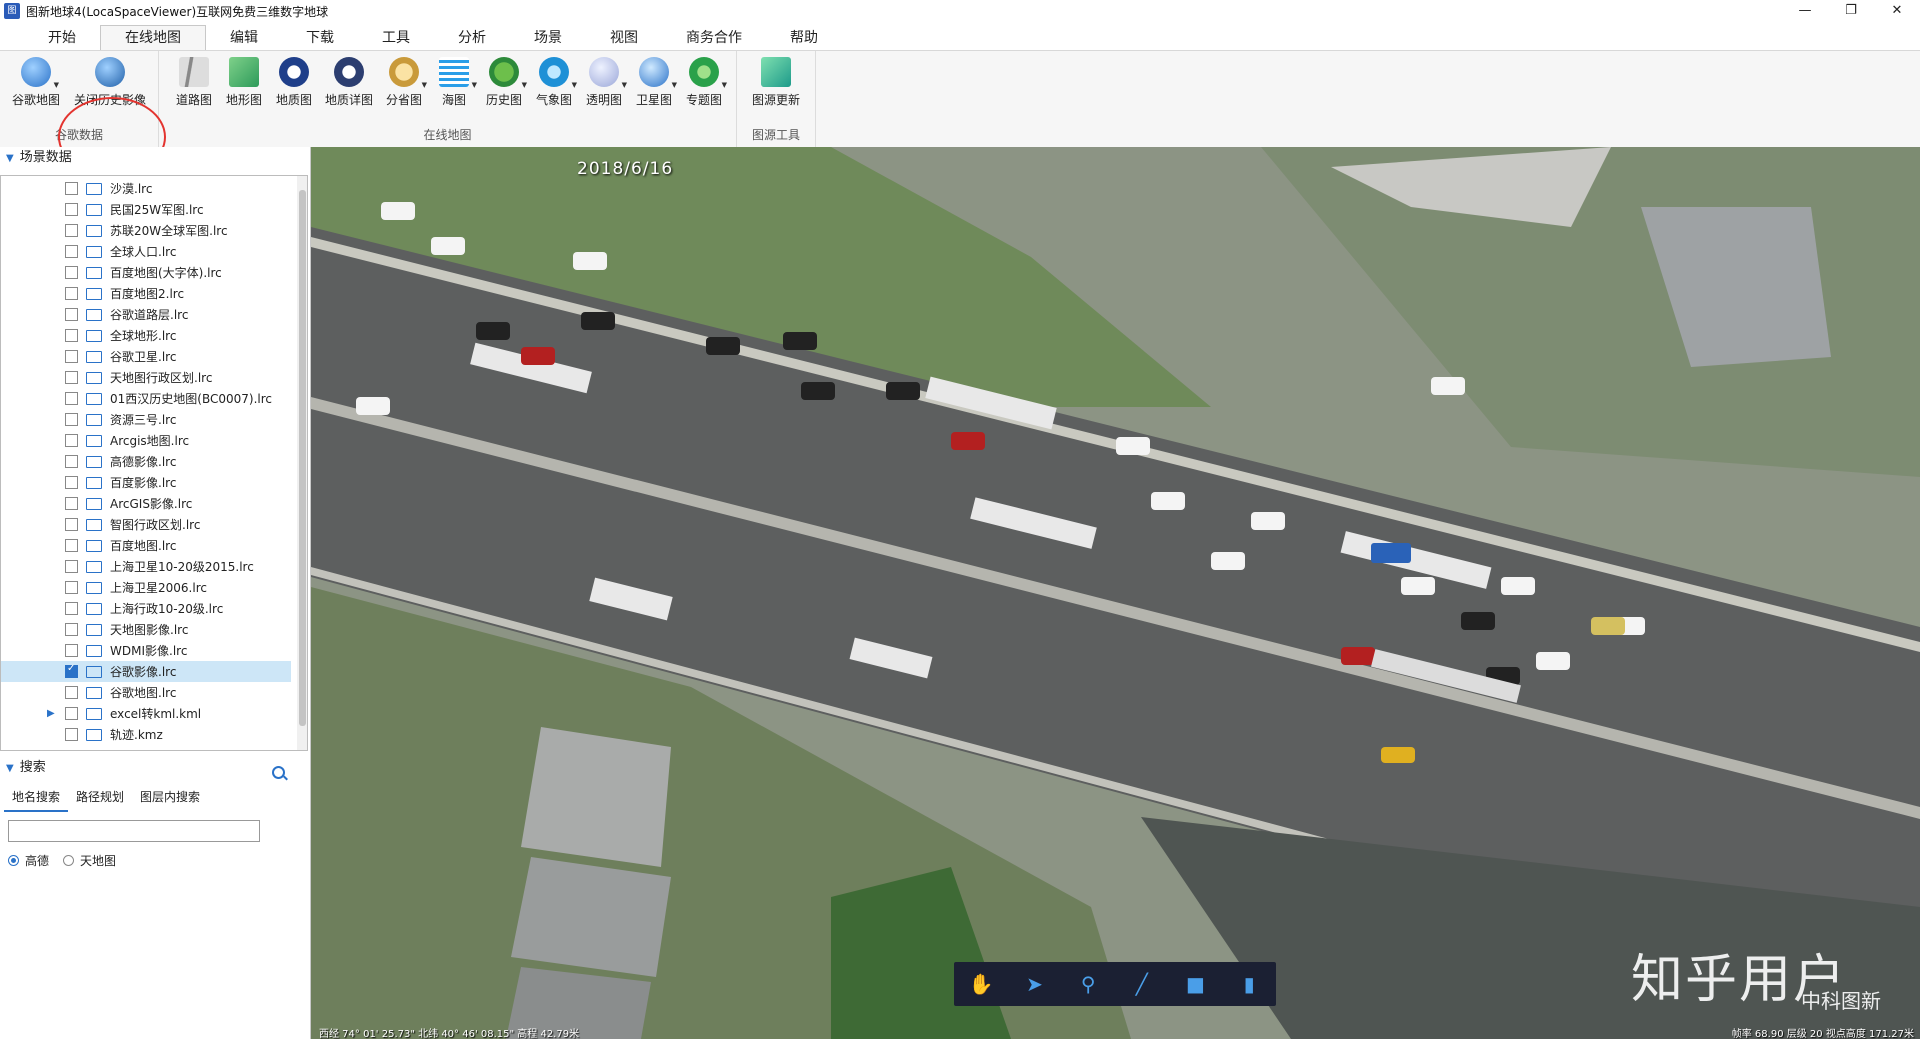 Image resolution: width=1920 pixels, height=1039 pixels. I want to click on tree-item: 苏联20W全球军图.lrc, so click(146, 230).